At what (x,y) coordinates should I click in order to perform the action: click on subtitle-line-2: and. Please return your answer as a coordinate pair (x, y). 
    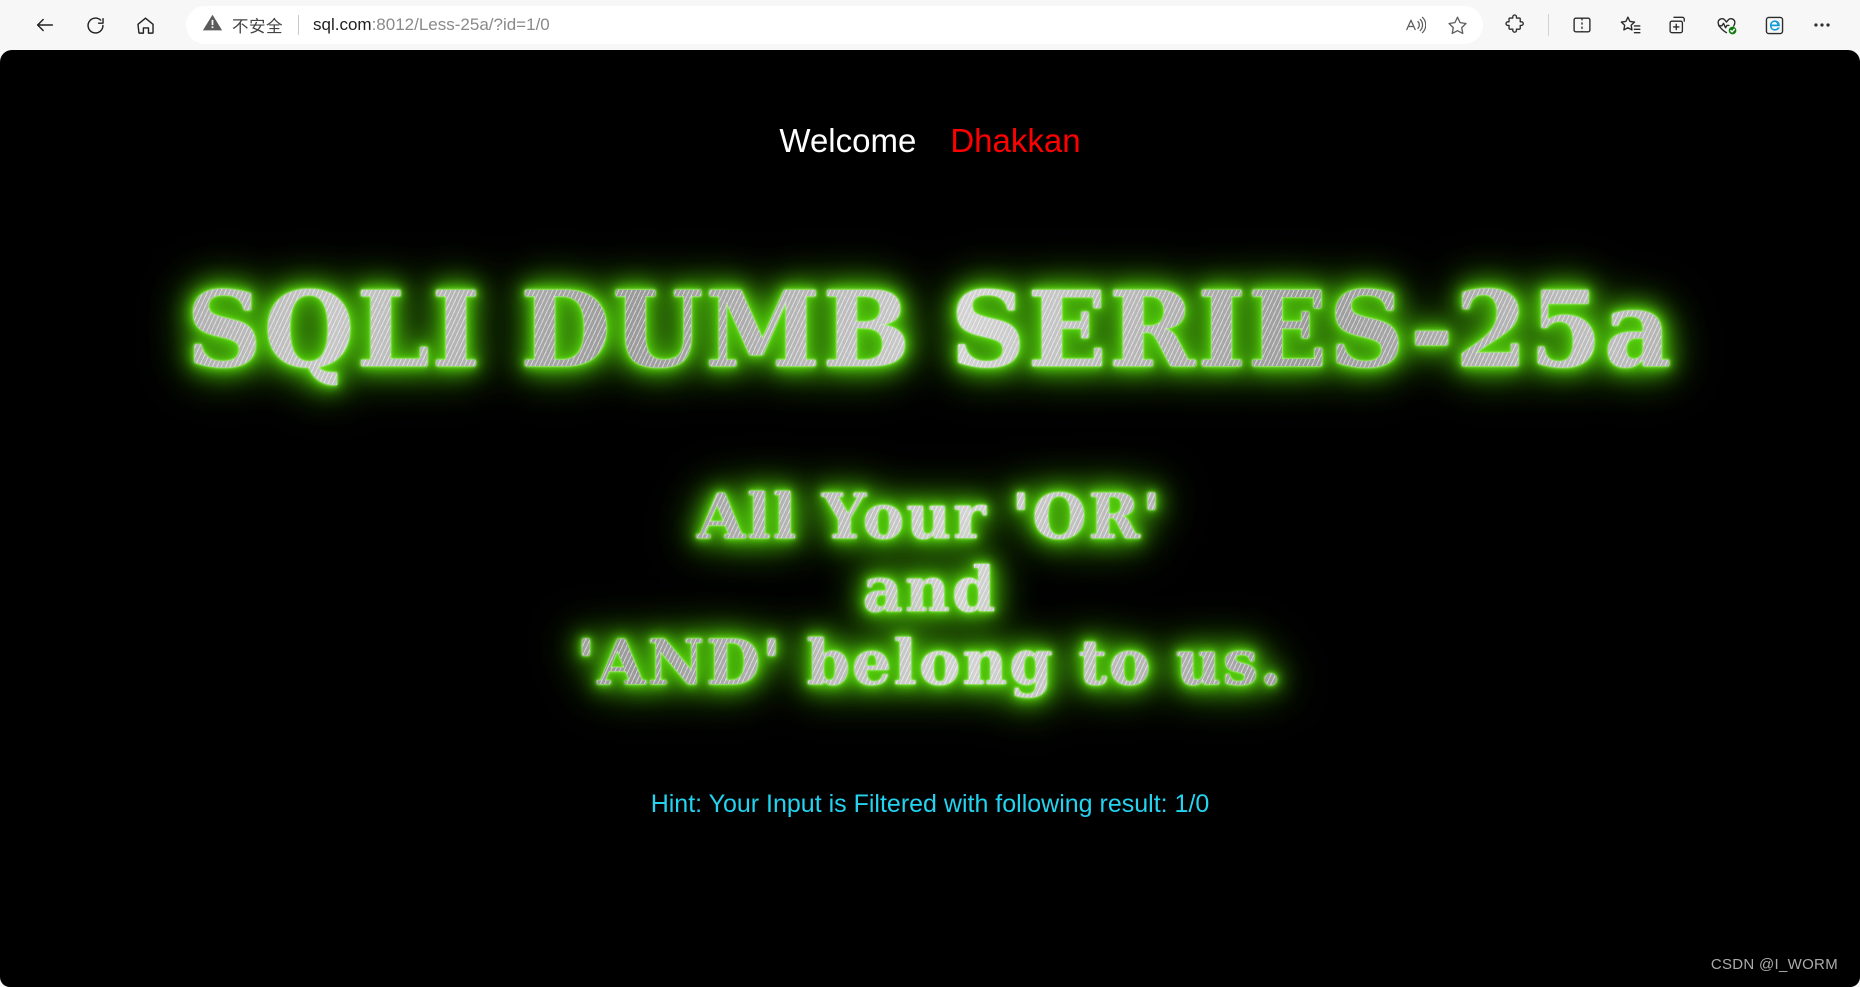
    Looking at the image, I should click on (930, 590).